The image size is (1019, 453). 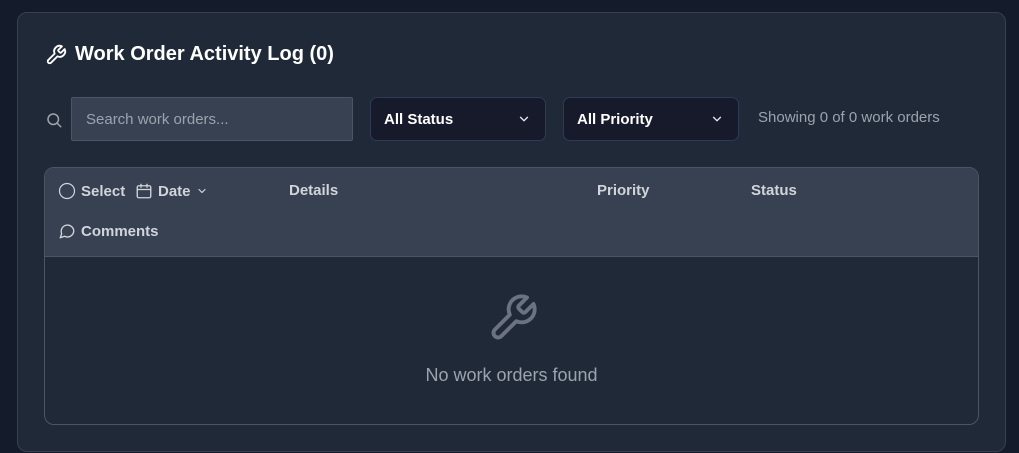 I want to click on priority-column-header: Priority, so click(x=623, y=190).